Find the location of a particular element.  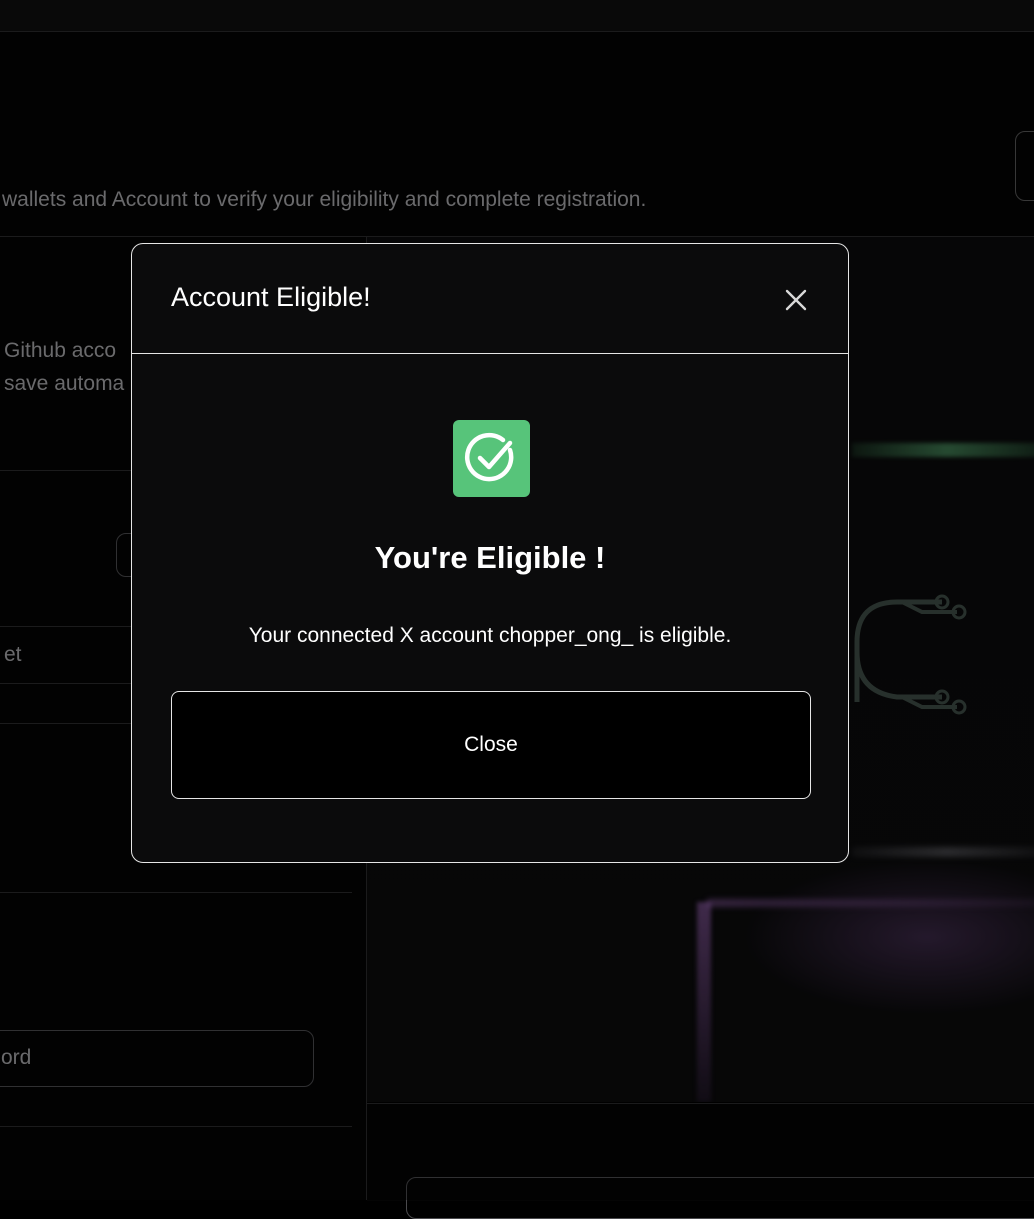

dialog-title: Account Eligible! is located at coordinates (271, 297).